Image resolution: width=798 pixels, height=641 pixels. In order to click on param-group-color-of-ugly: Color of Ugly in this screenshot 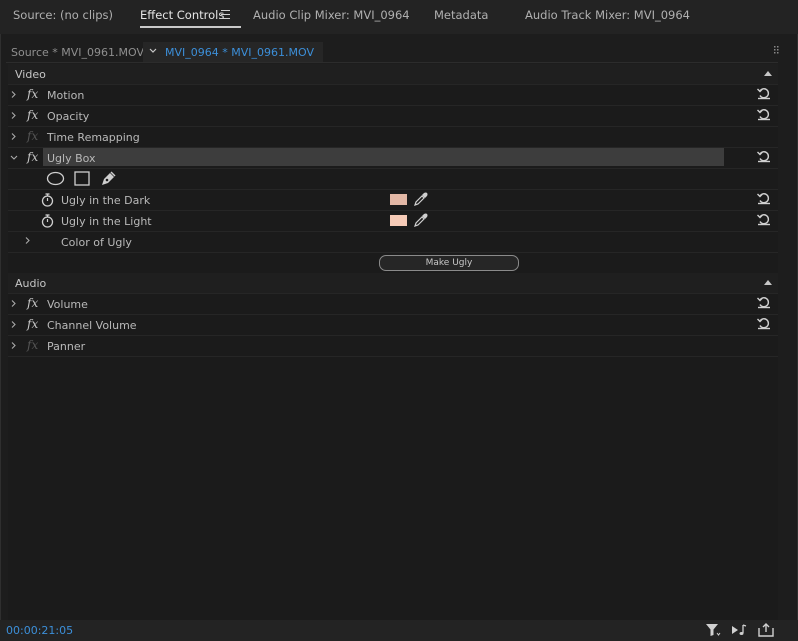, I will do `click(393, 242)`.